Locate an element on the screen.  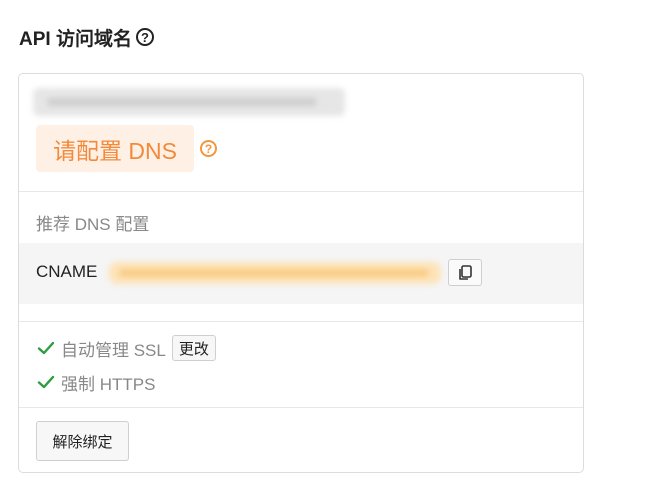
dns-warning-badge: 请配置 DNS is located at coordinates (115, 148).